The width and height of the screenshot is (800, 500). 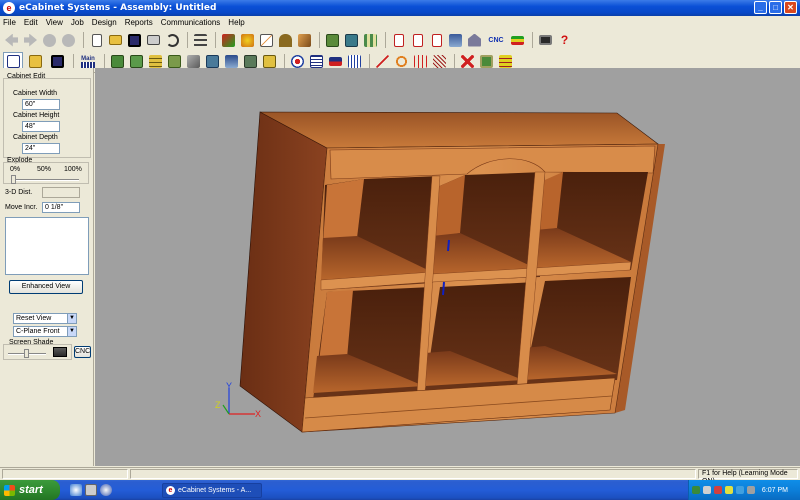 What do you see at coordinates (436, 40) in the screenshot?
I see `report-d-button` at bounding box center [436, 40].